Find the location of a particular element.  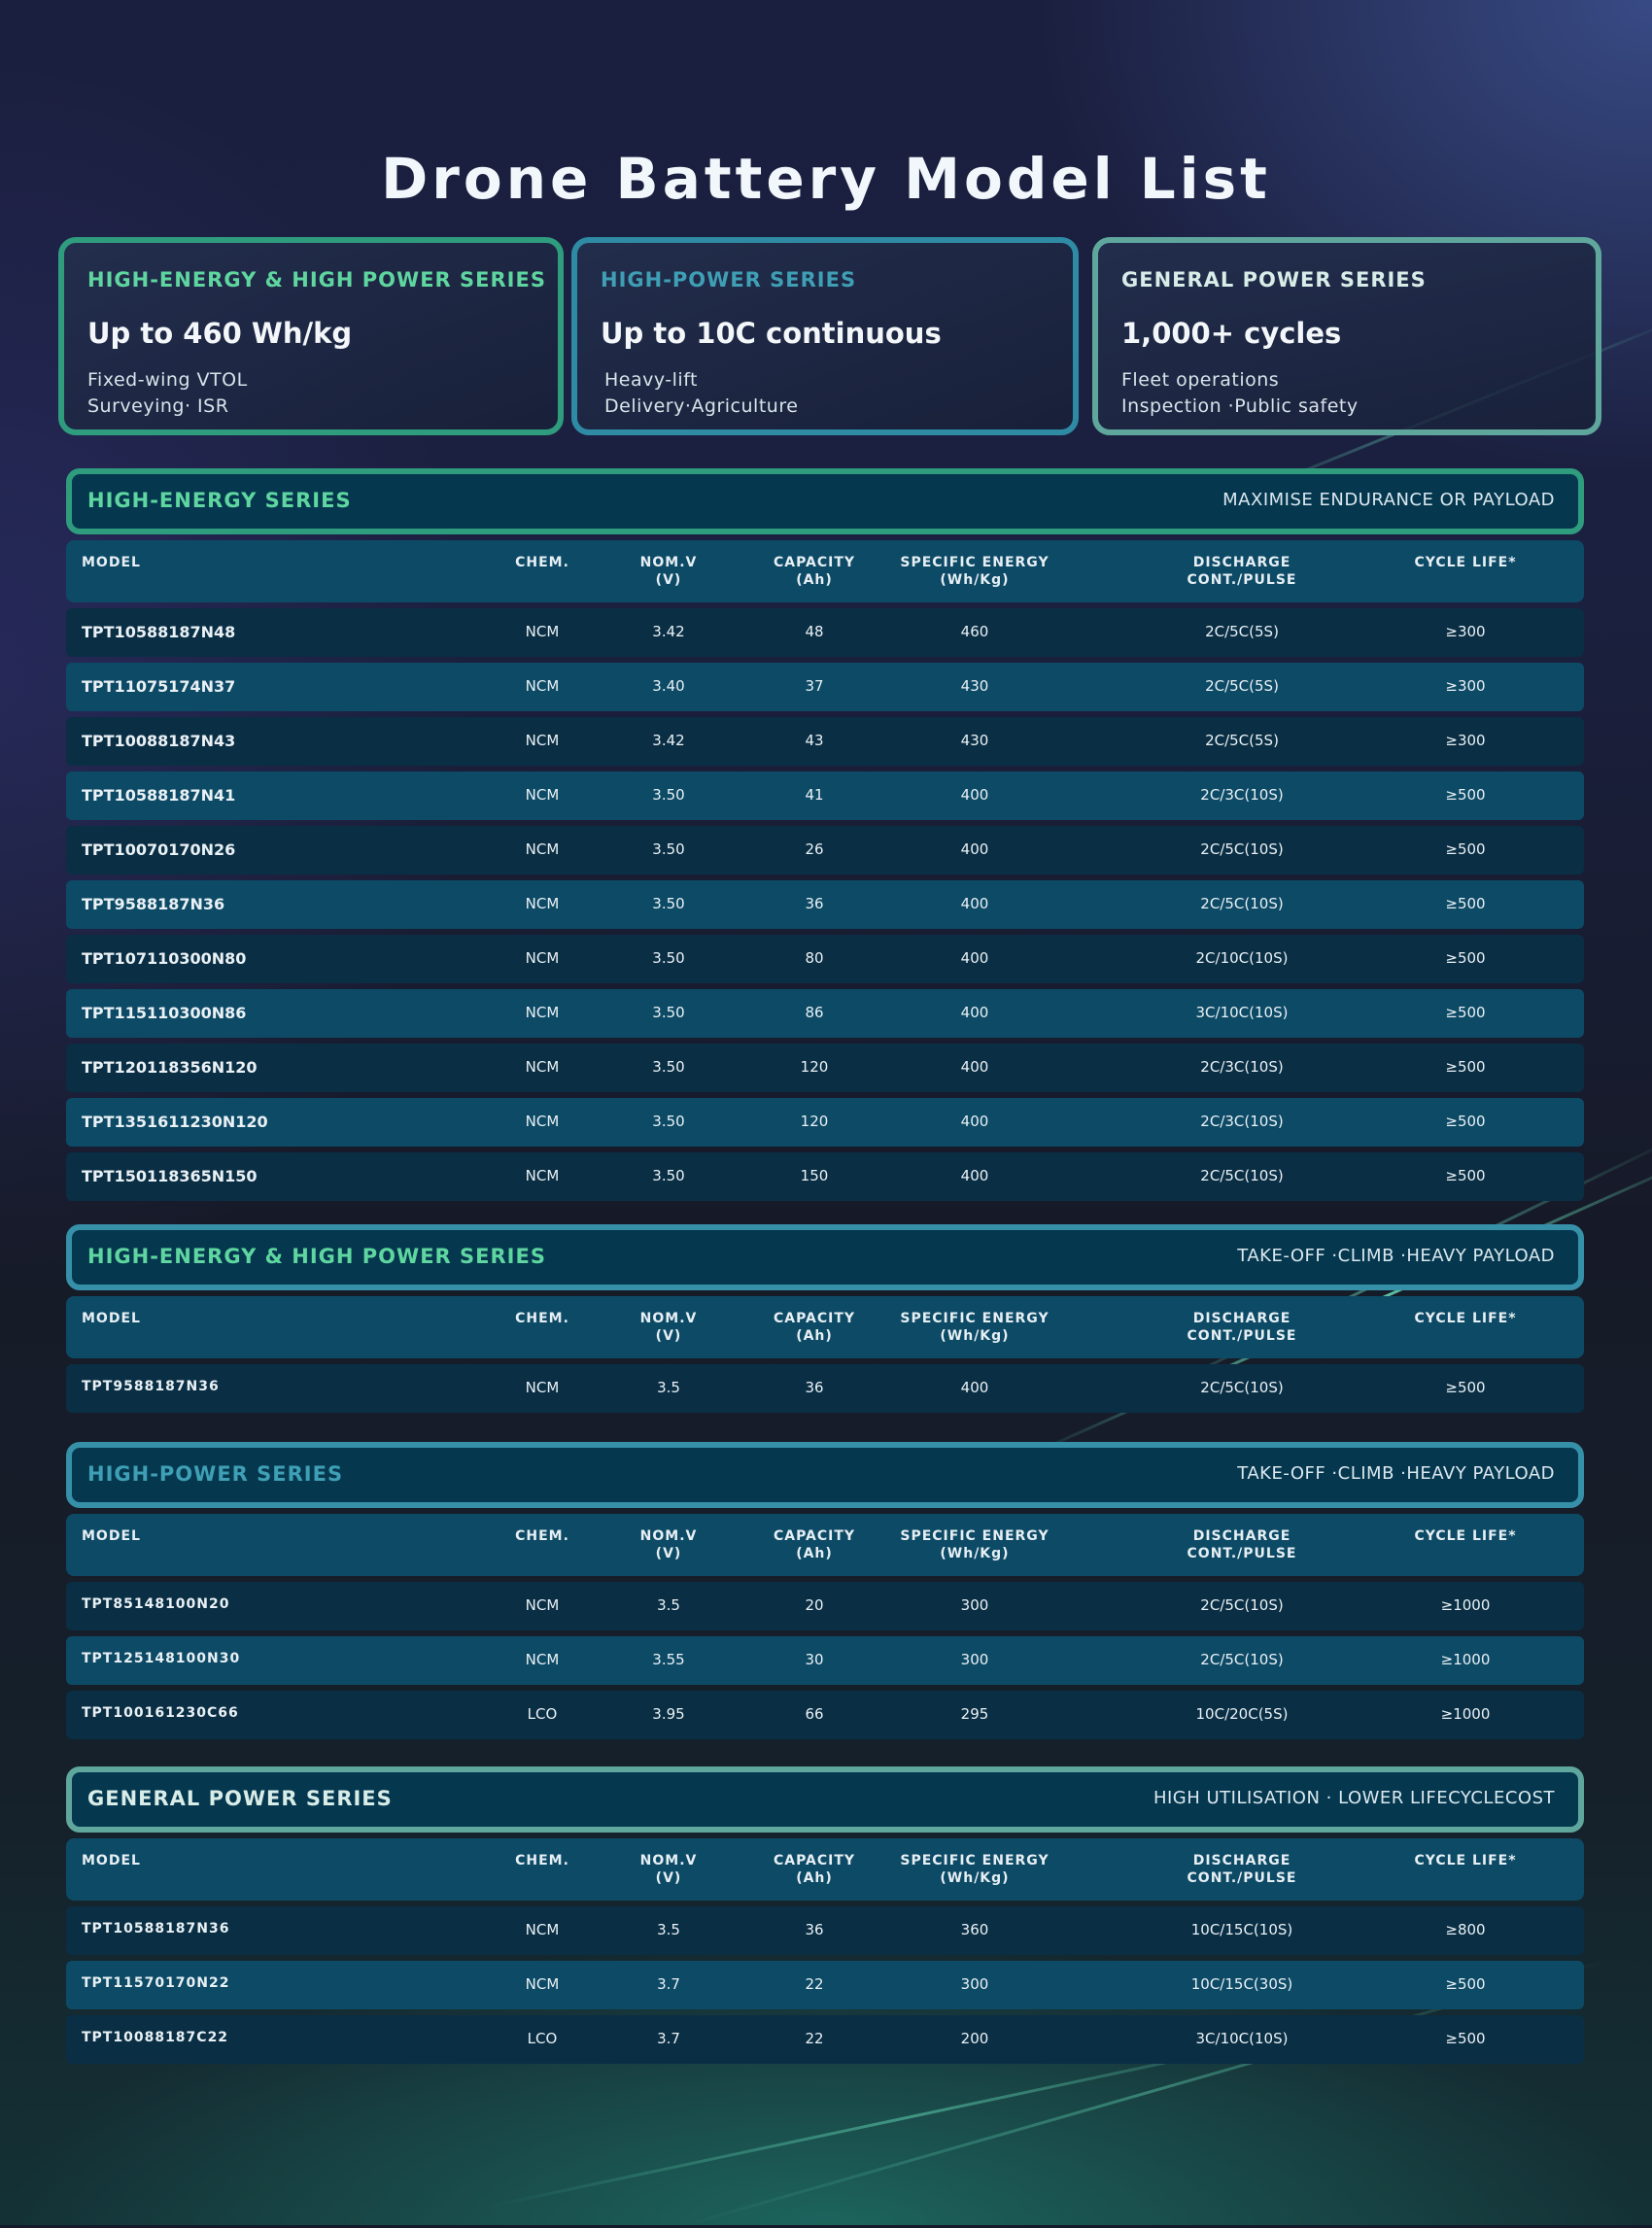

column-header-cycle-life: CYCLE LIFE* is located at coordinates (1465, 1536).